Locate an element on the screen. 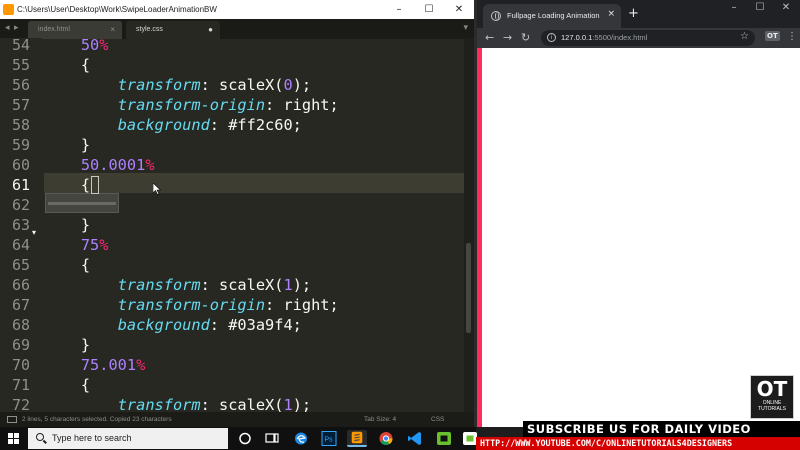 This screenshot has width=800, height=450. cortana-icon is located at coordinates (245, 438).